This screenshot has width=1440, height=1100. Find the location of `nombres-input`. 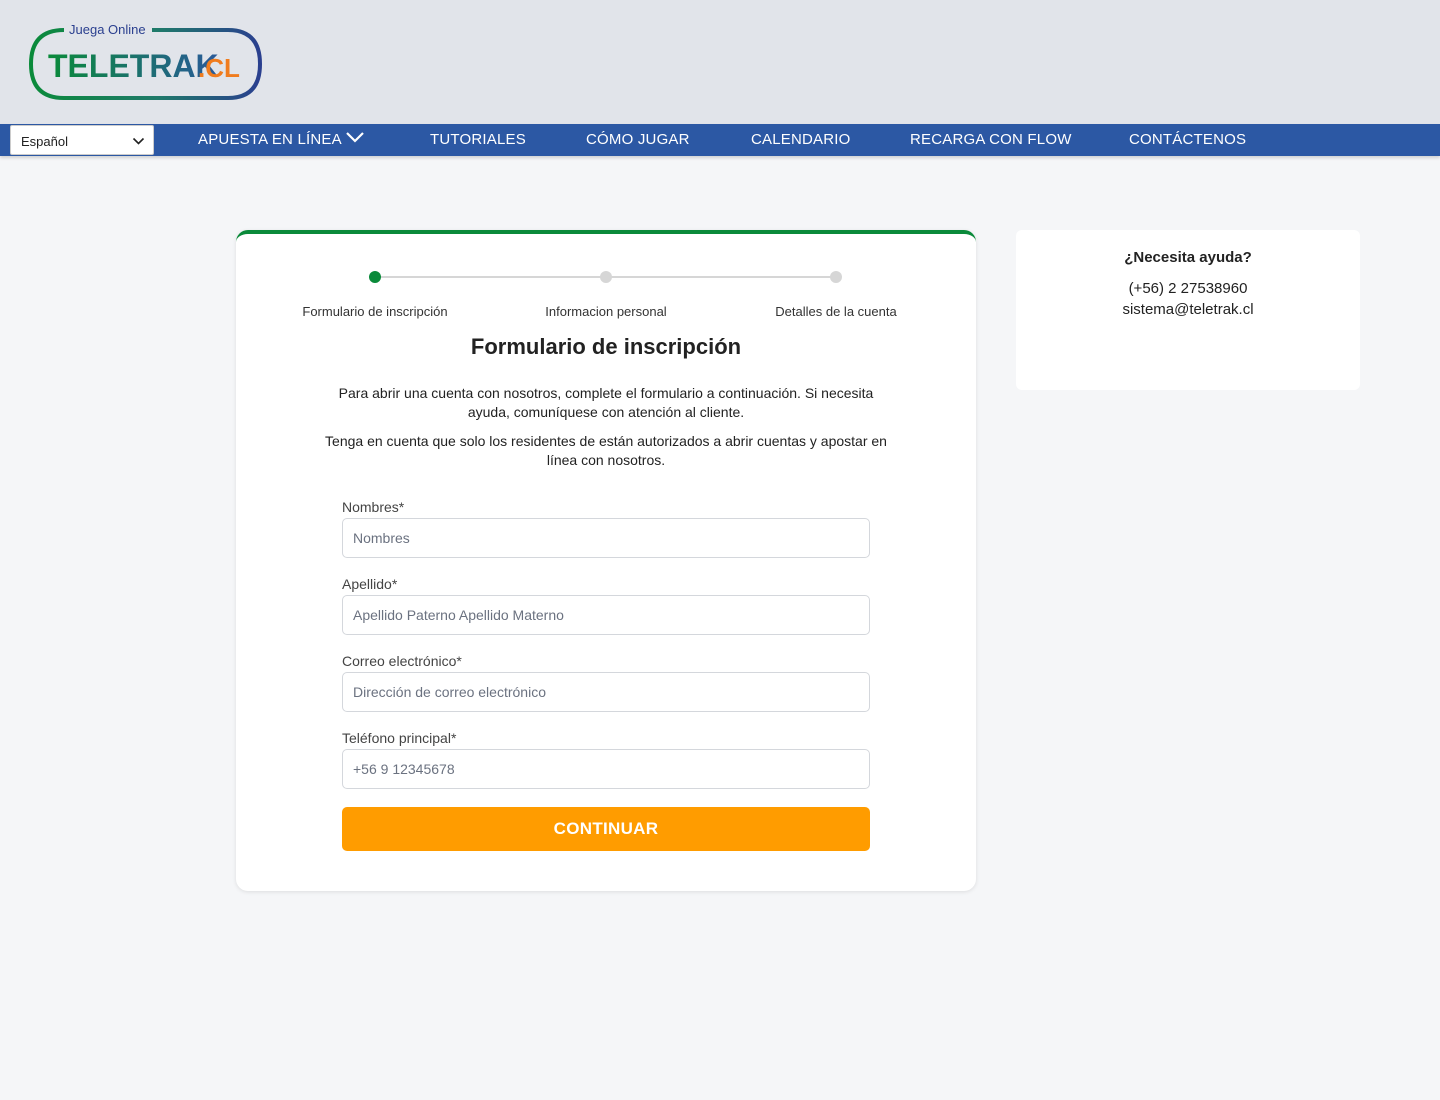

nombres-input is located at coordinates (606, 538).